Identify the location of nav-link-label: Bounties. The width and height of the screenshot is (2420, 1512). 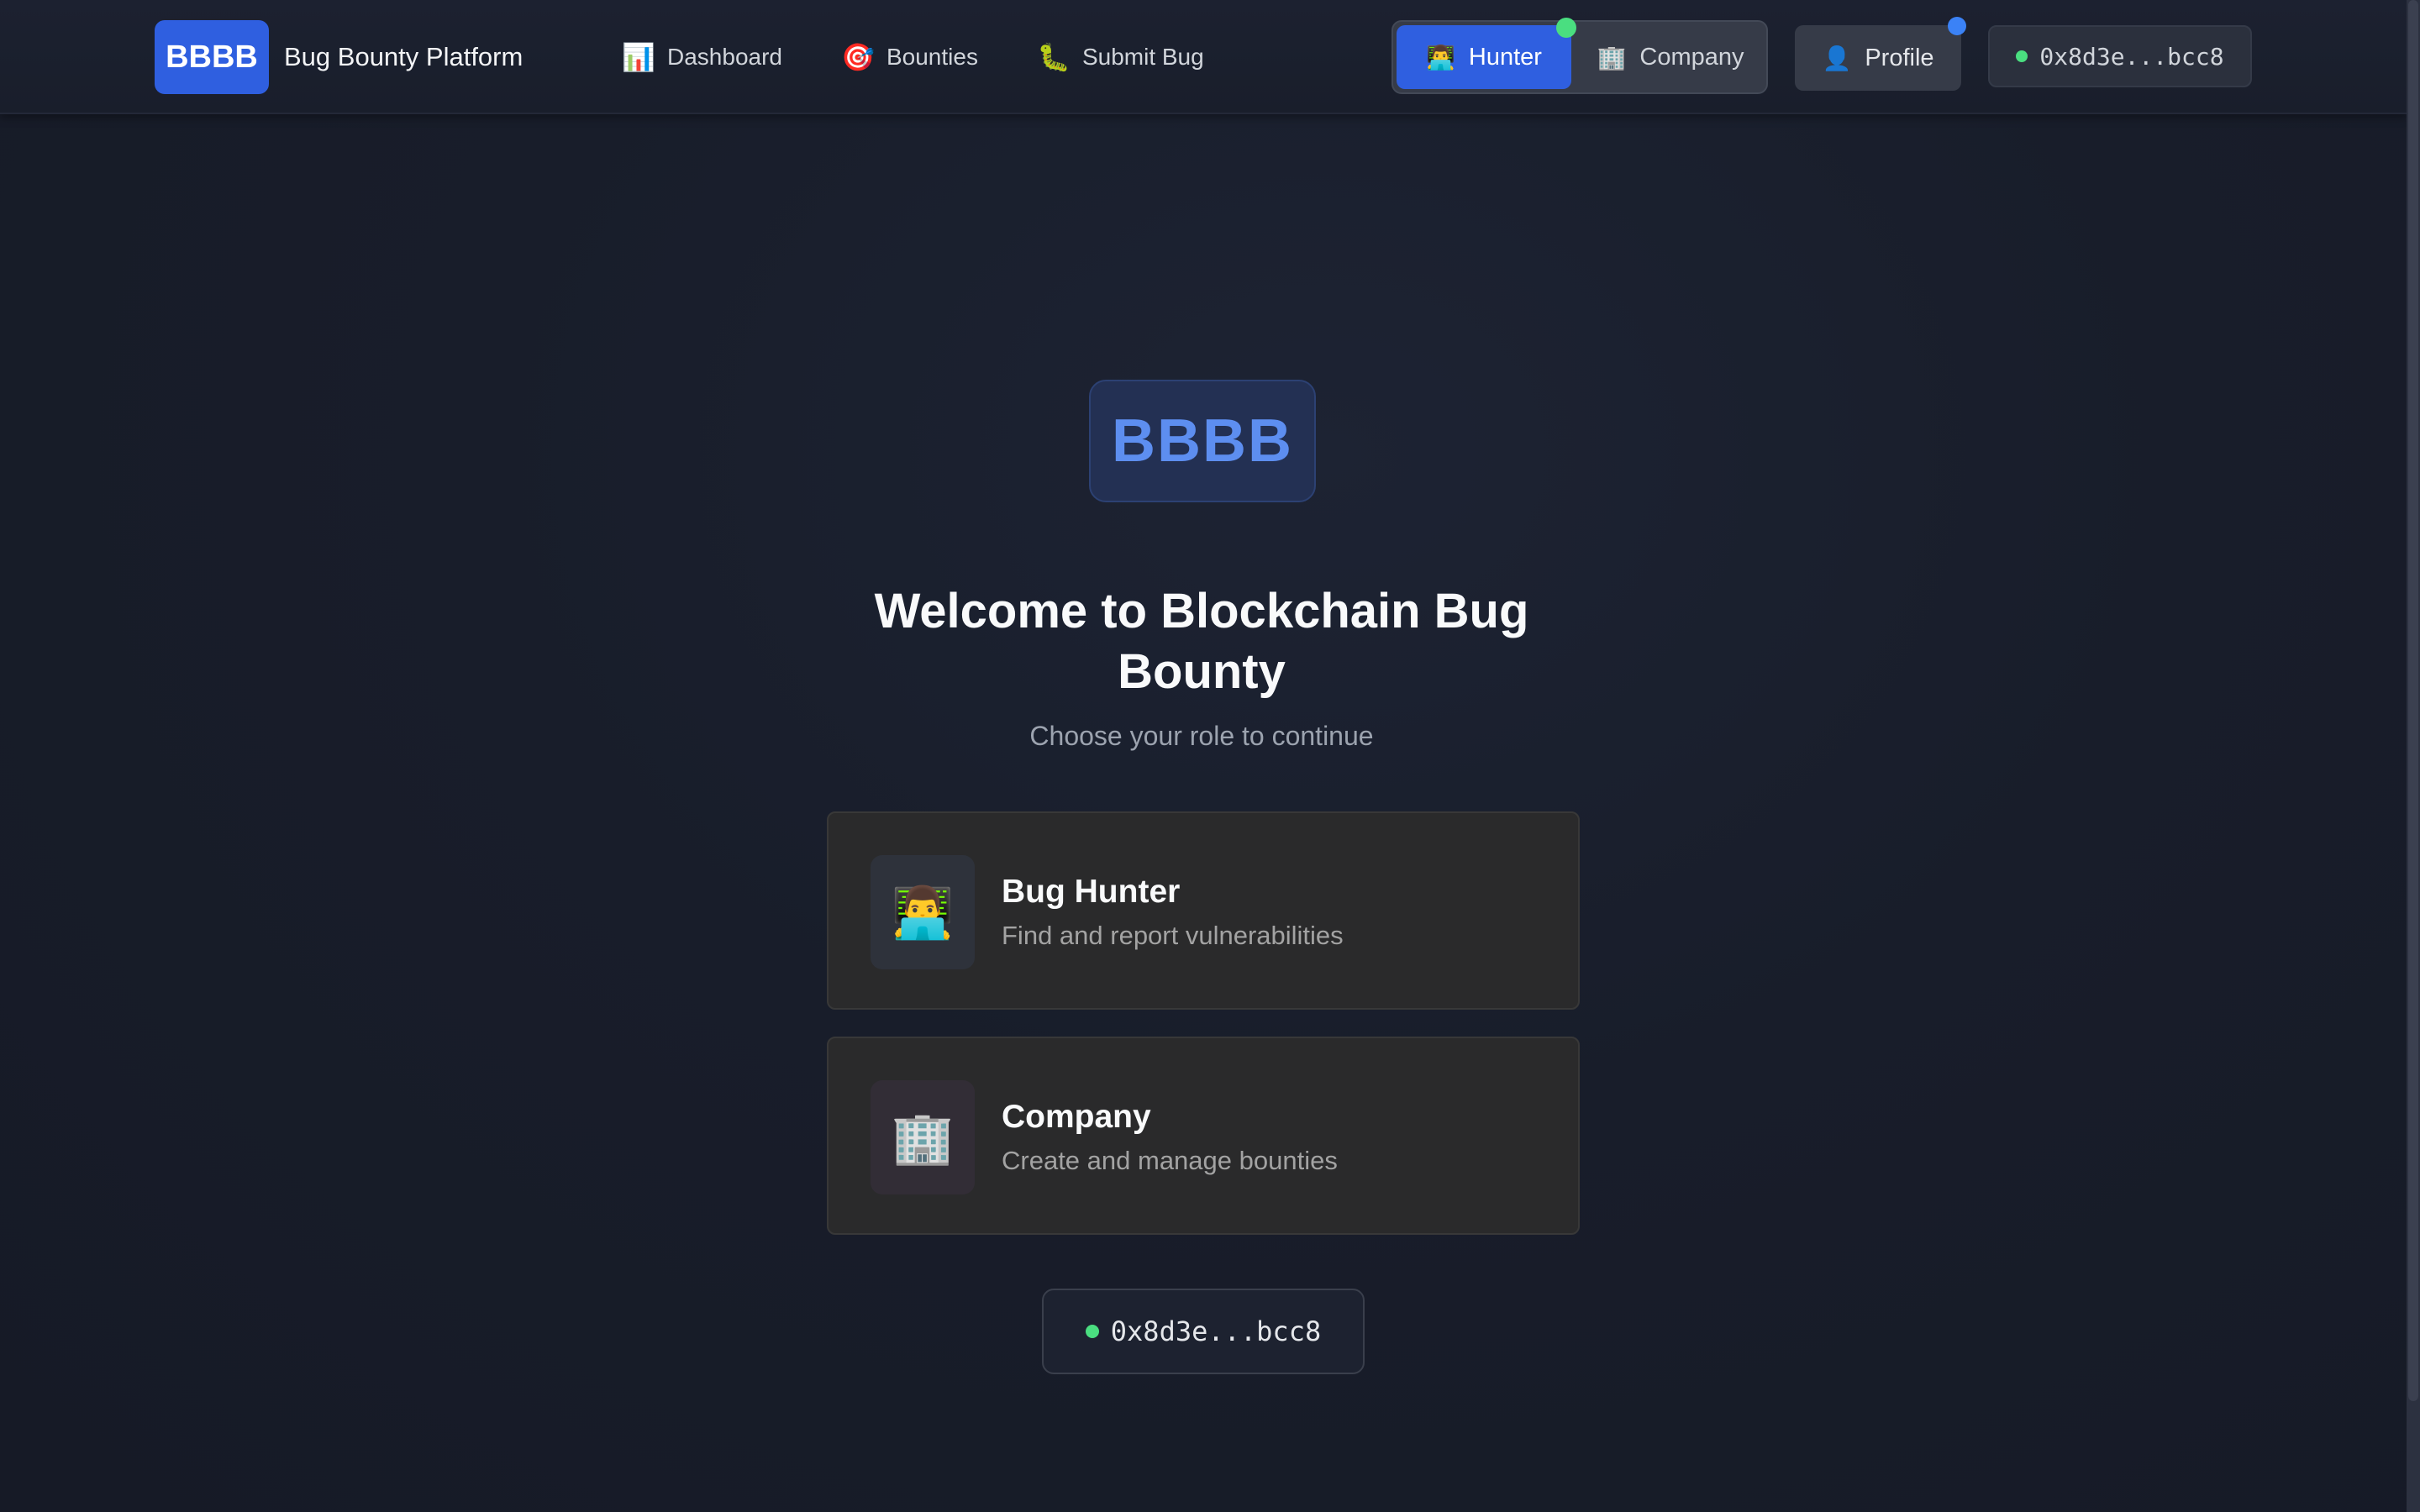
(932, 57).